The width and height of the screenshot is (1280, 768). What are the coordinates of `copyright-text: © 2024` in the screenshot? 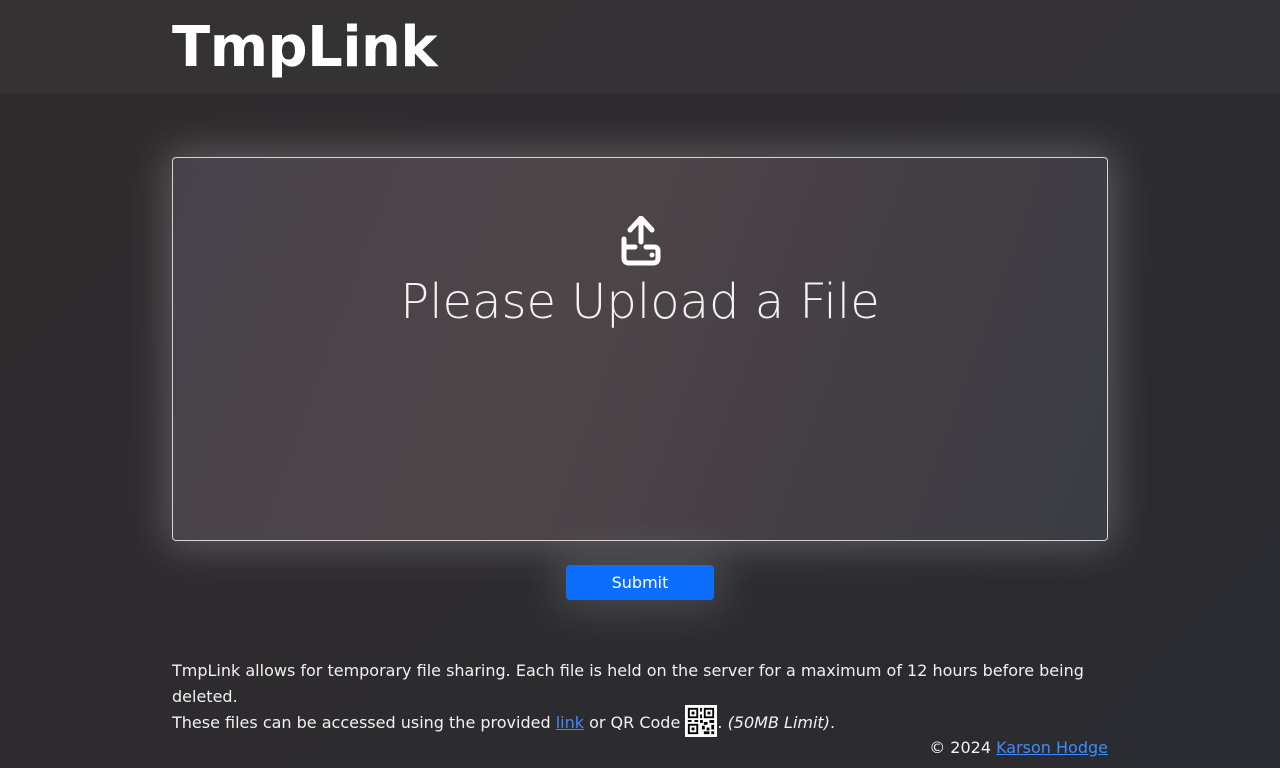 It's located at (963, 747).